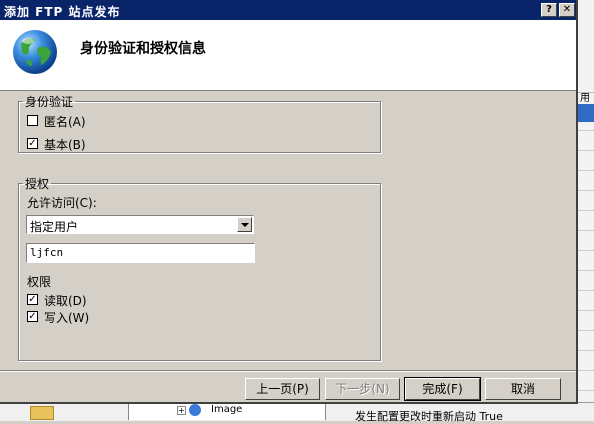 The width and height of the screenshot is (594, 424). What do you see at coordinates (39, 282) in the screenshot?
I see `permissions-label: 权限` at bounding box center [39, 282].